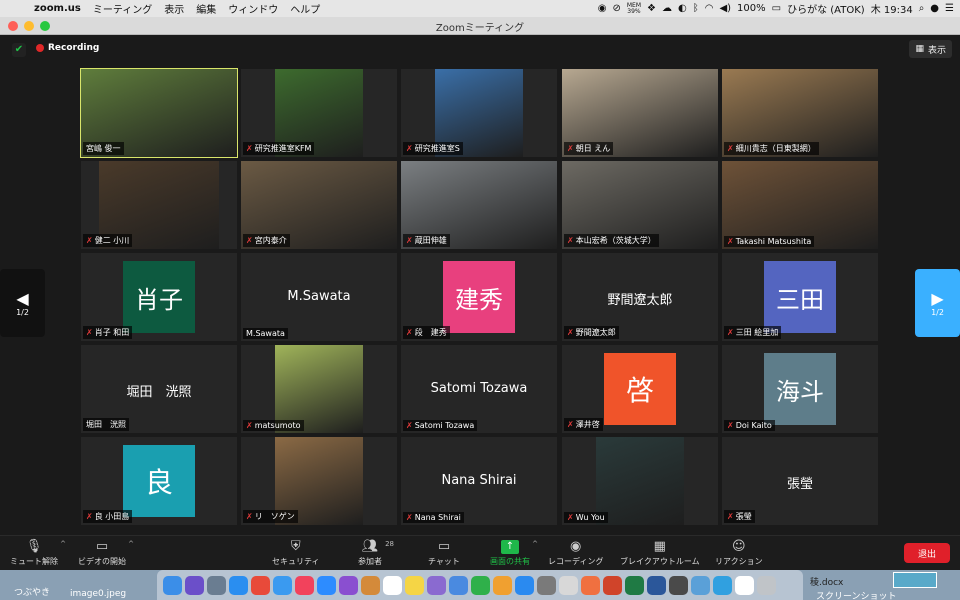 The image size is (960, 600). What do you see at coordinates (414, 585) in the screenshot?
I see `notes-icon` at bounding box center [414, 585].